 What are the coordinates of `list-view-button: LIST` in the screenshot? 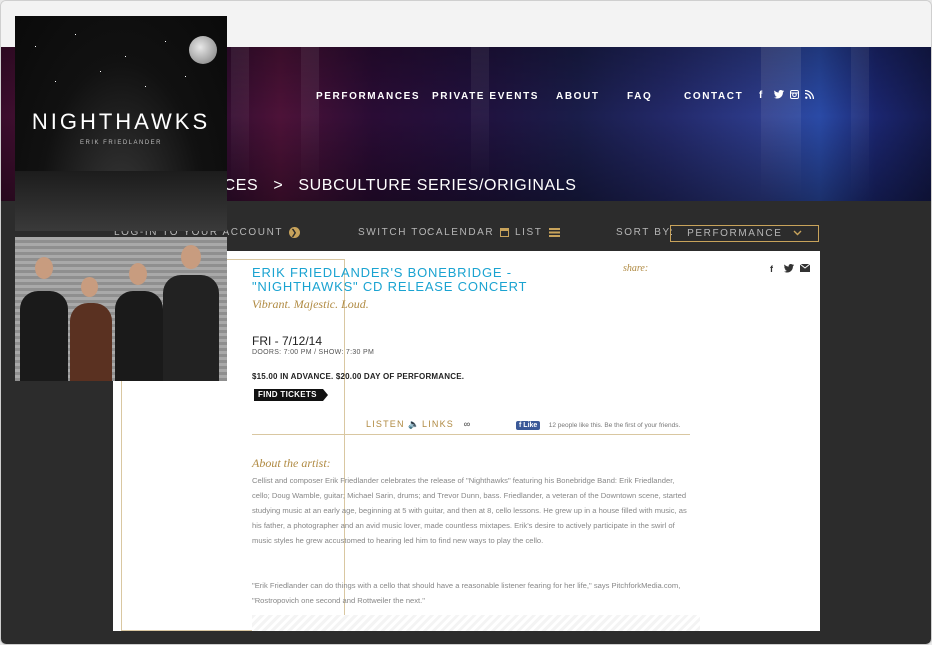 It's located at (537, 232).